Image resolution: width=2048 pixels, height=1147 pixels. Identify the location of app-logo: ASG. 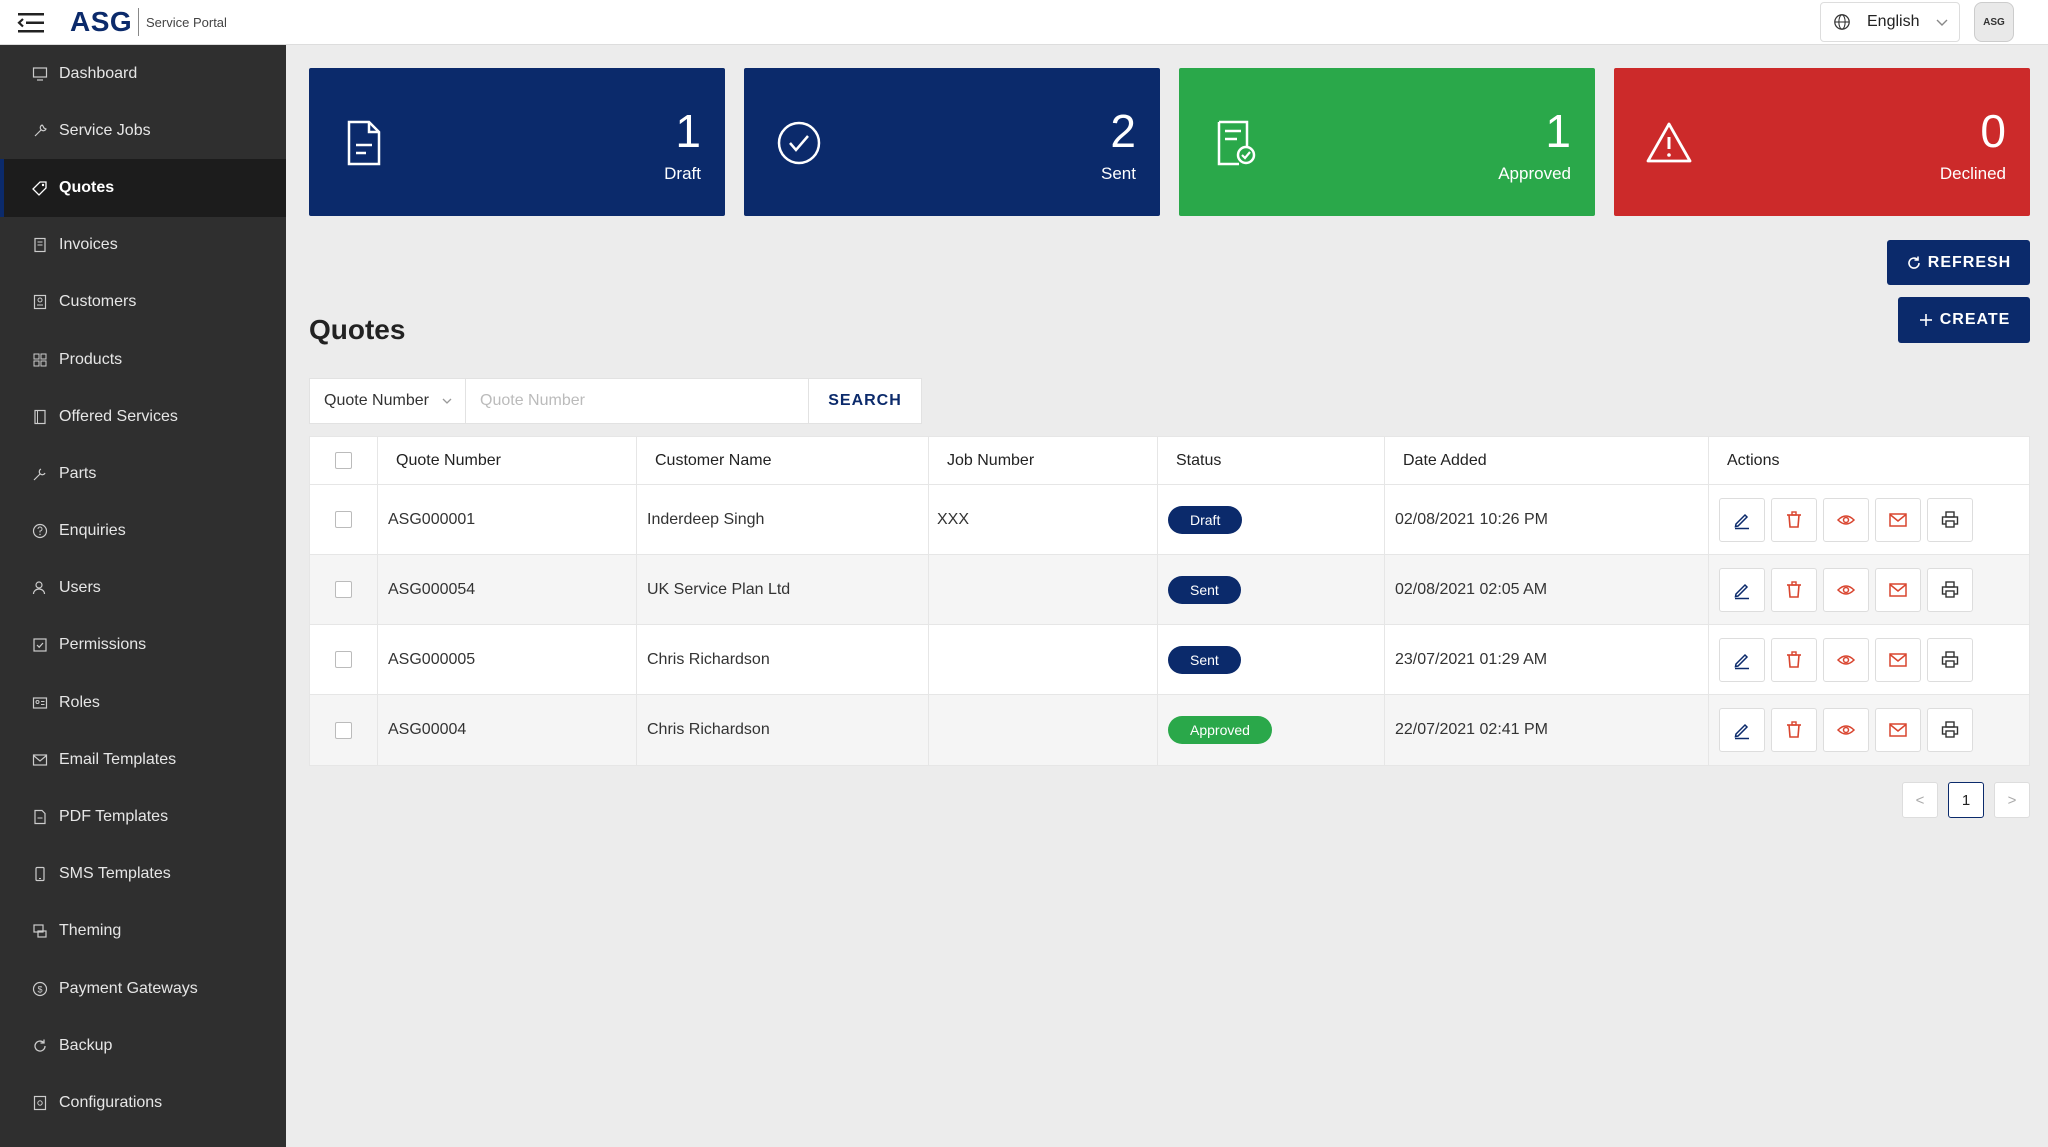
(101, 22).